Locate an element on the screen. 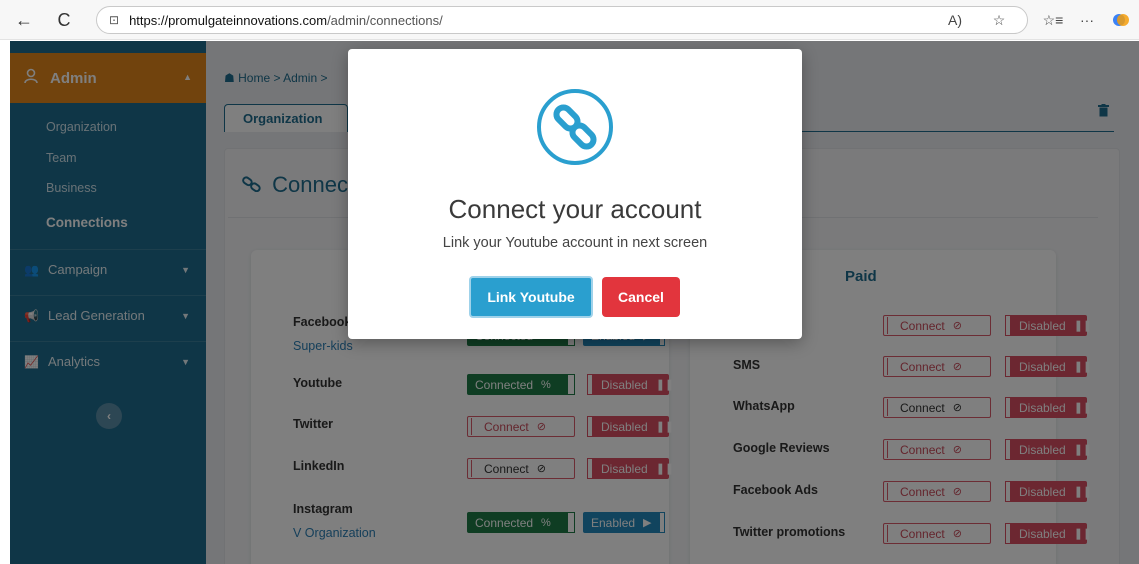 The height and width of the screenshot is (564, 1139). favorite-icon: ☆ is located at coordinates (999, 20).